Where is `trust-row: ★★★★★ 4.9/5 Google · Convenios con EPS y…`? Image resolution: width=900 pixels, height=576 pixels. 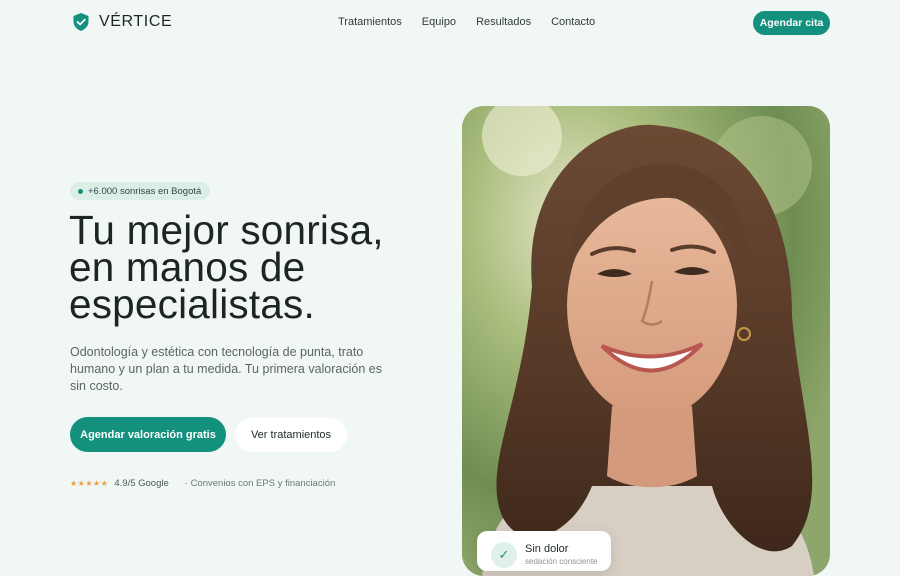 trust-row: ★★★★★ 4.9/5 Google · Convenios con EPS y… is located at coordinates (202, 483).